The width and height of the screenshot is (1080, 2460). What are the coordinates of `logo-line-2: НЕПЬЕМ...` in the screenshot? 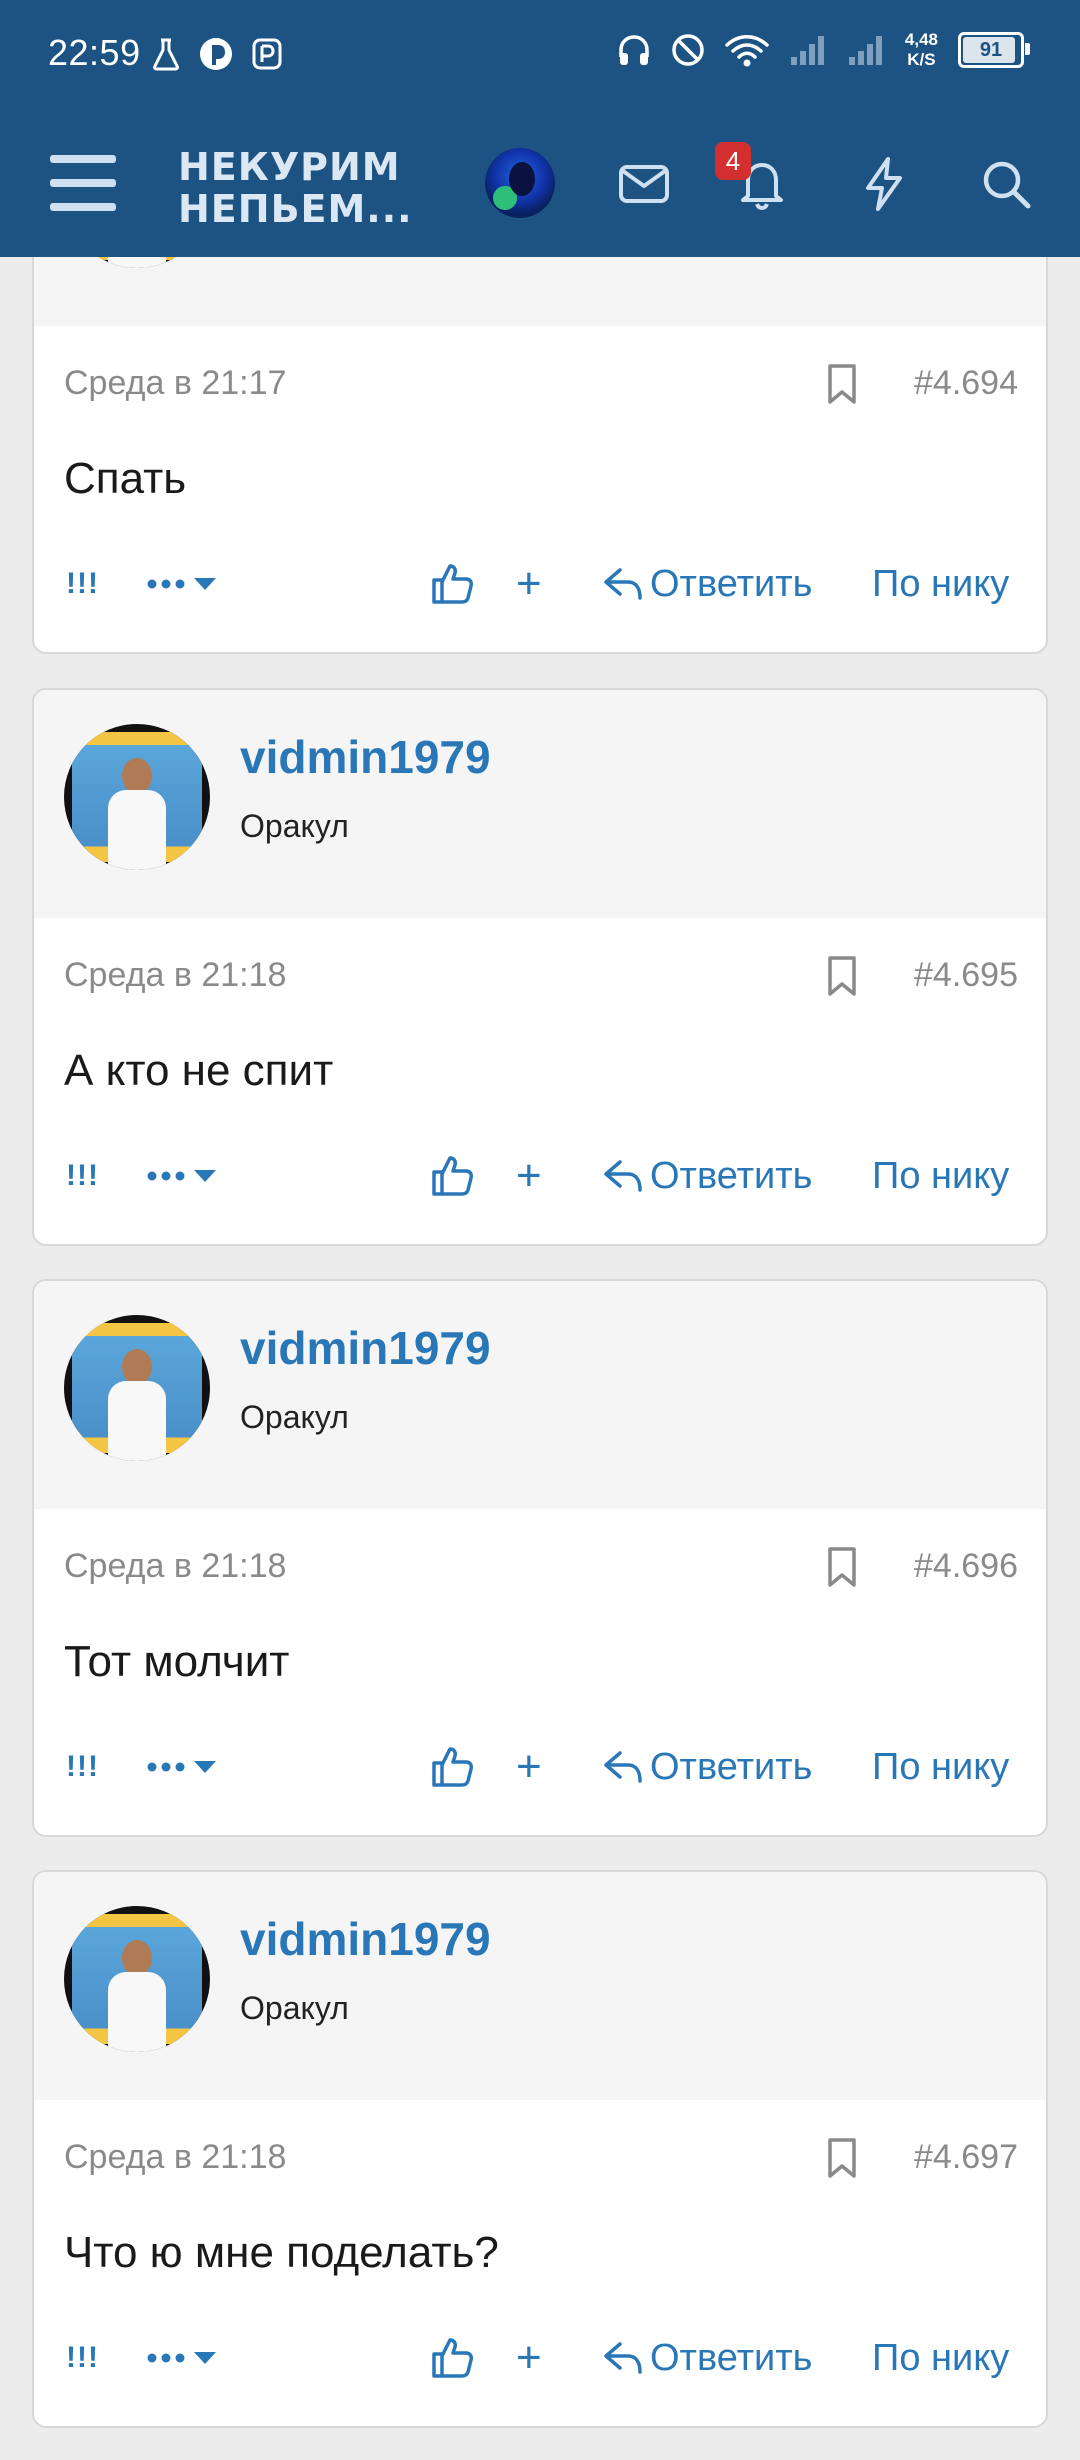 It's located at (295, 209).